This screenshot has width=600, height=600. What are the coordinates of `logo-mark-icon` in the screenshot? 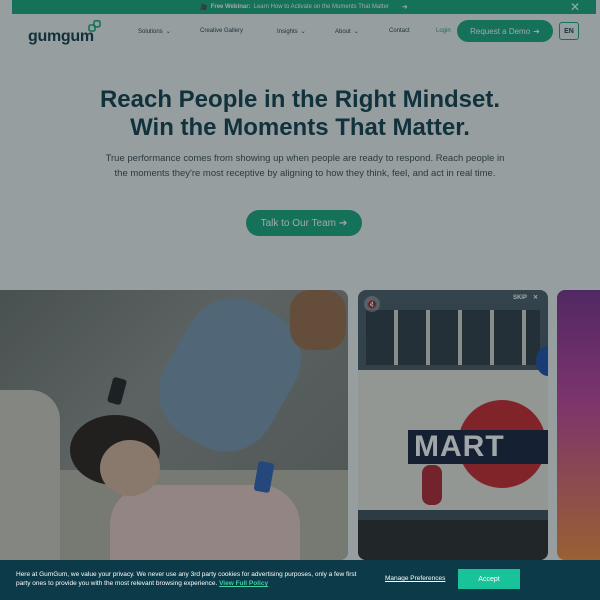 It's located at (94, 26).